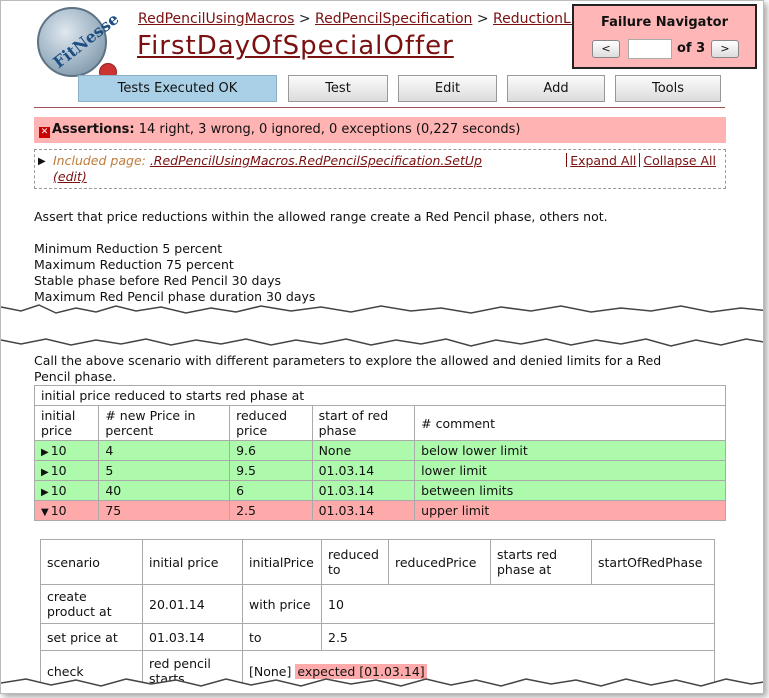 The height and width of the screenshot is (698, 769). I want to click on header-line: start of red, so click(353, 415).